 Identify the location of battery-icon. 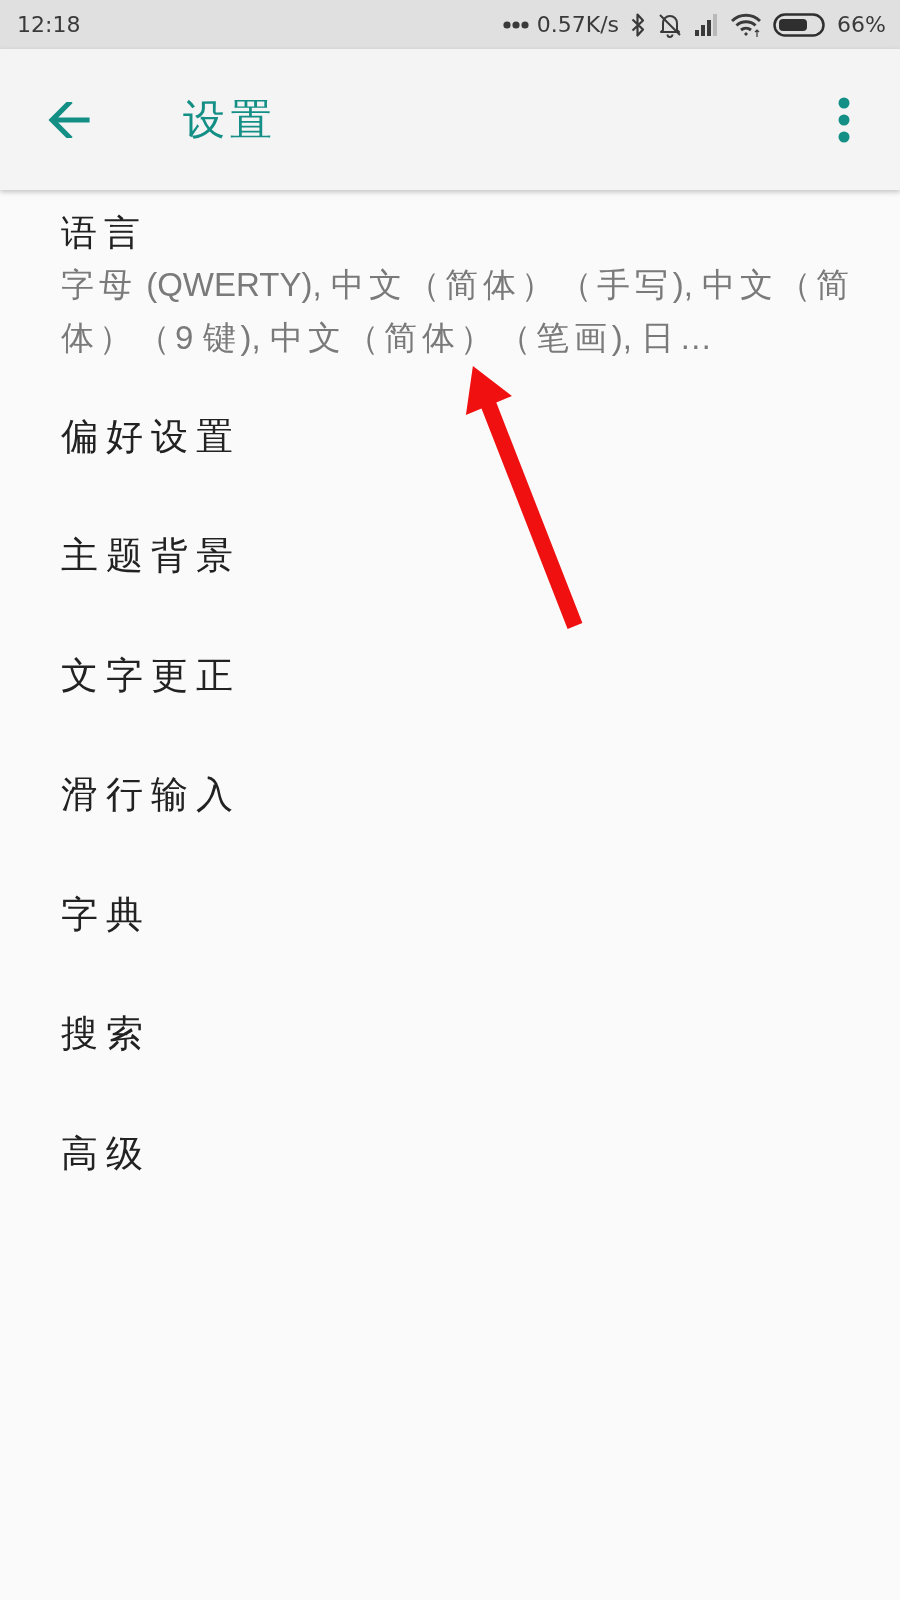
(799, 24).